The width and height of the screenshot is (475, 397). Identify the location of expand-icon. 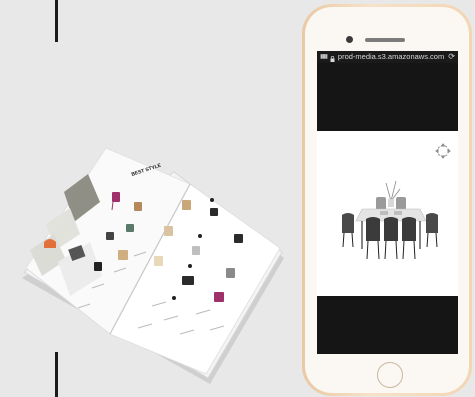
(443, 151).